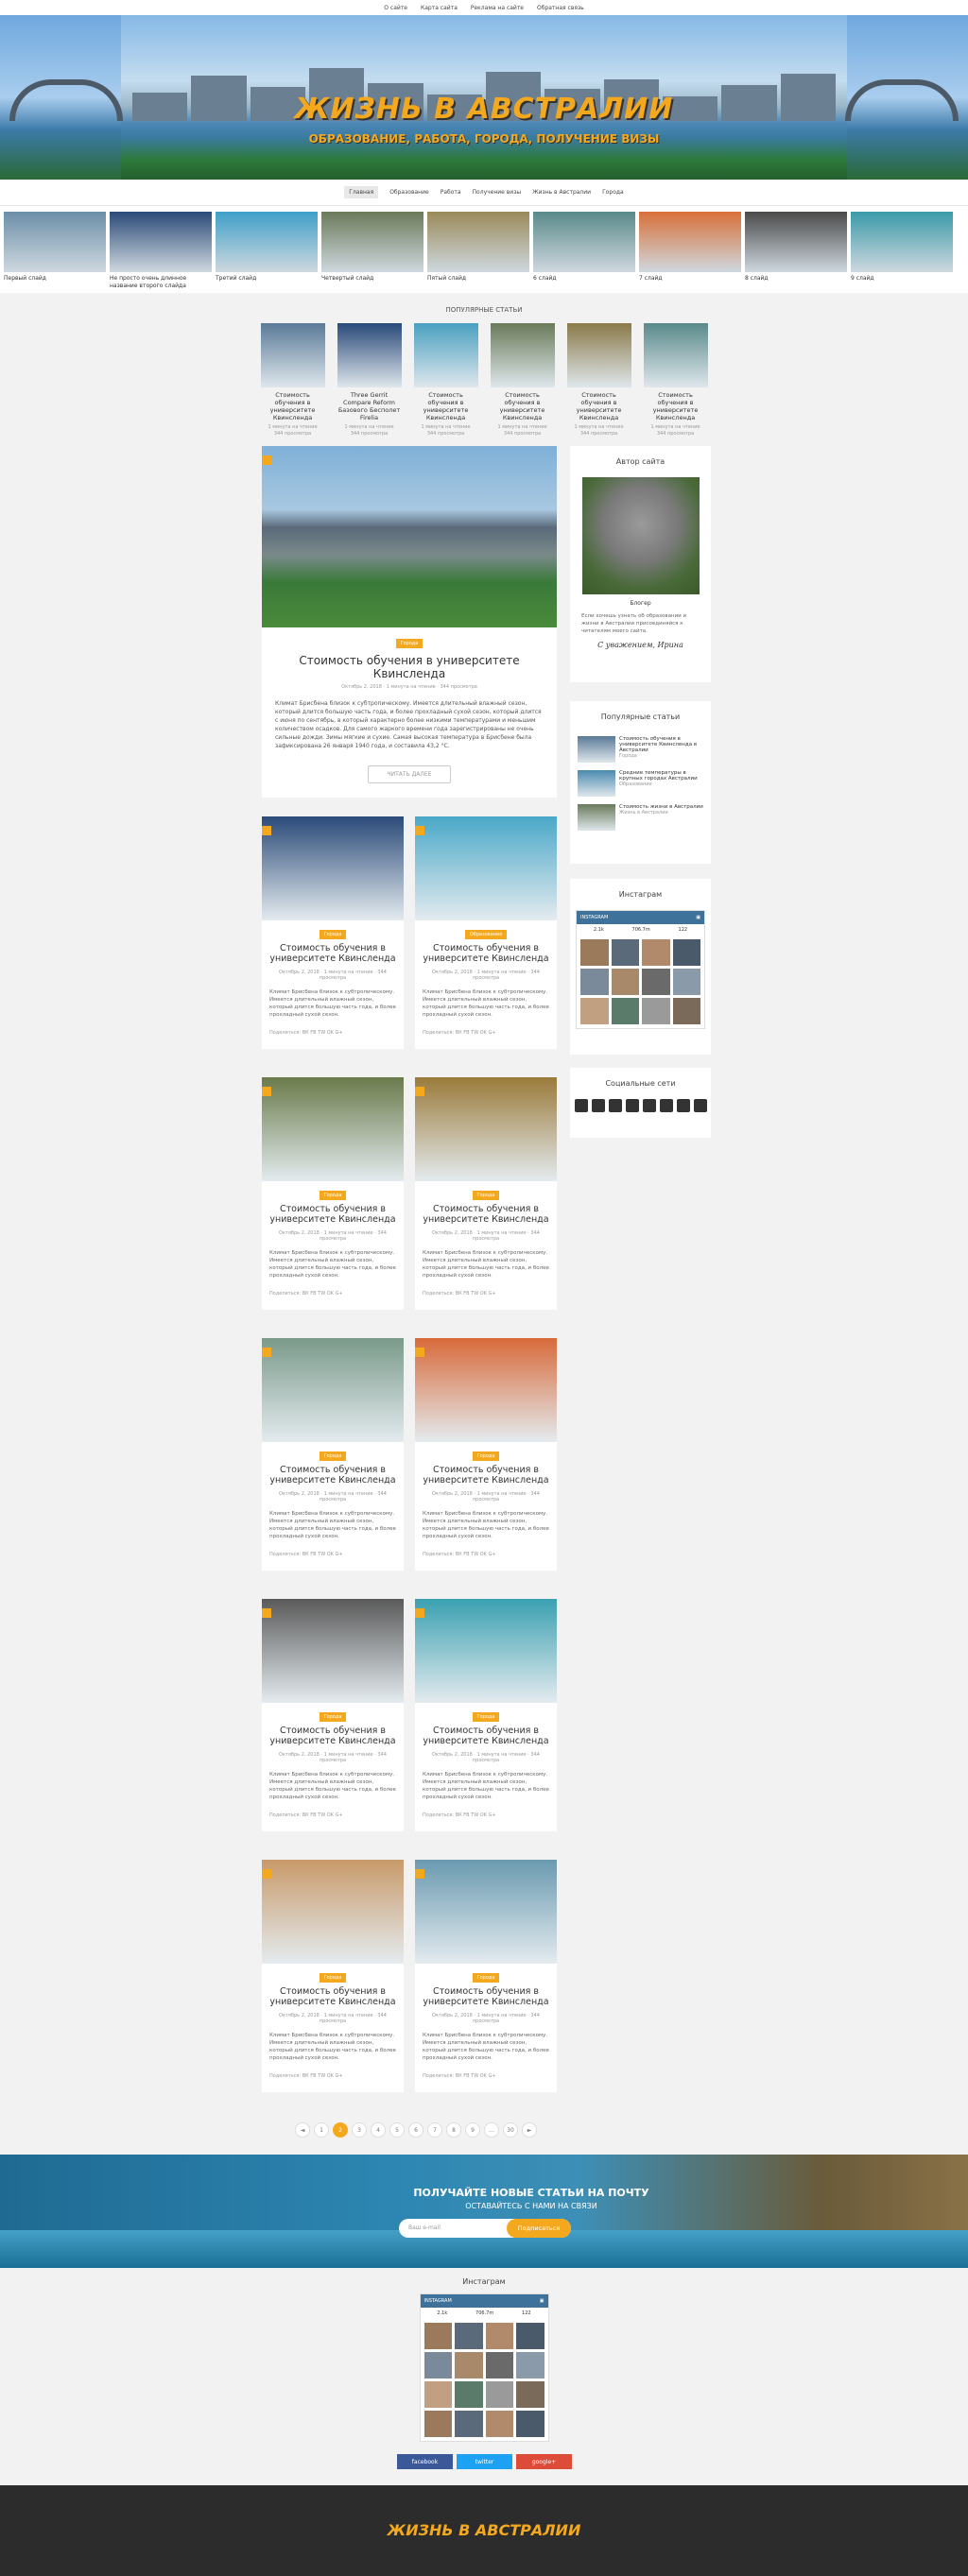  What do you see at coordinates (451, 192) in the screenshot?
I see `nav-item: Работа` at bounding box center [451, 192].